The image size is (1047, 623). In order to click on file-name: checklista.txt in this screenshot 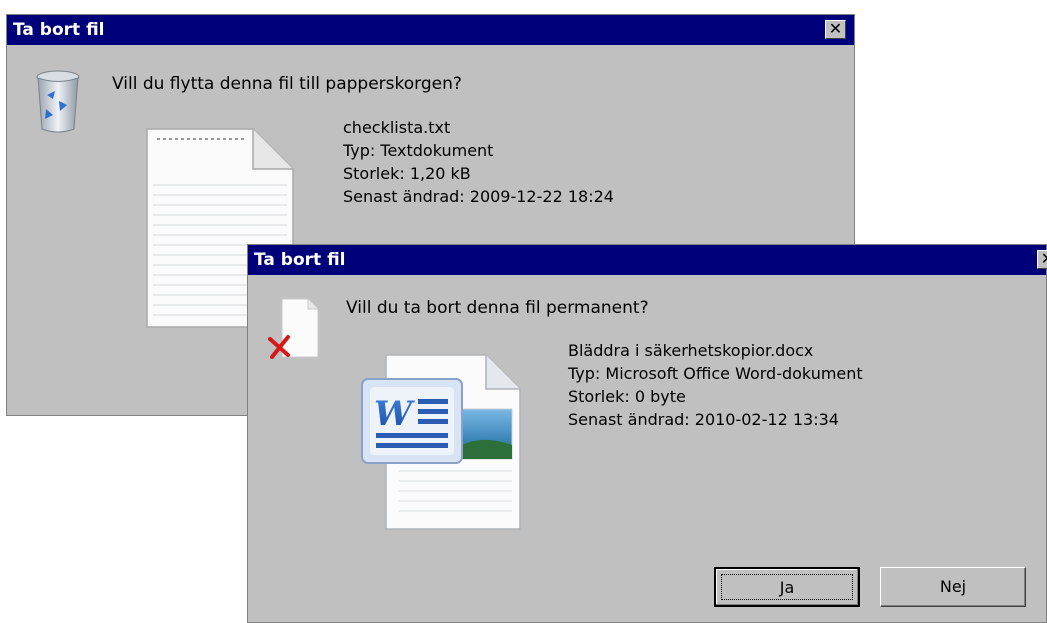, I will do `click(397, 127)`.